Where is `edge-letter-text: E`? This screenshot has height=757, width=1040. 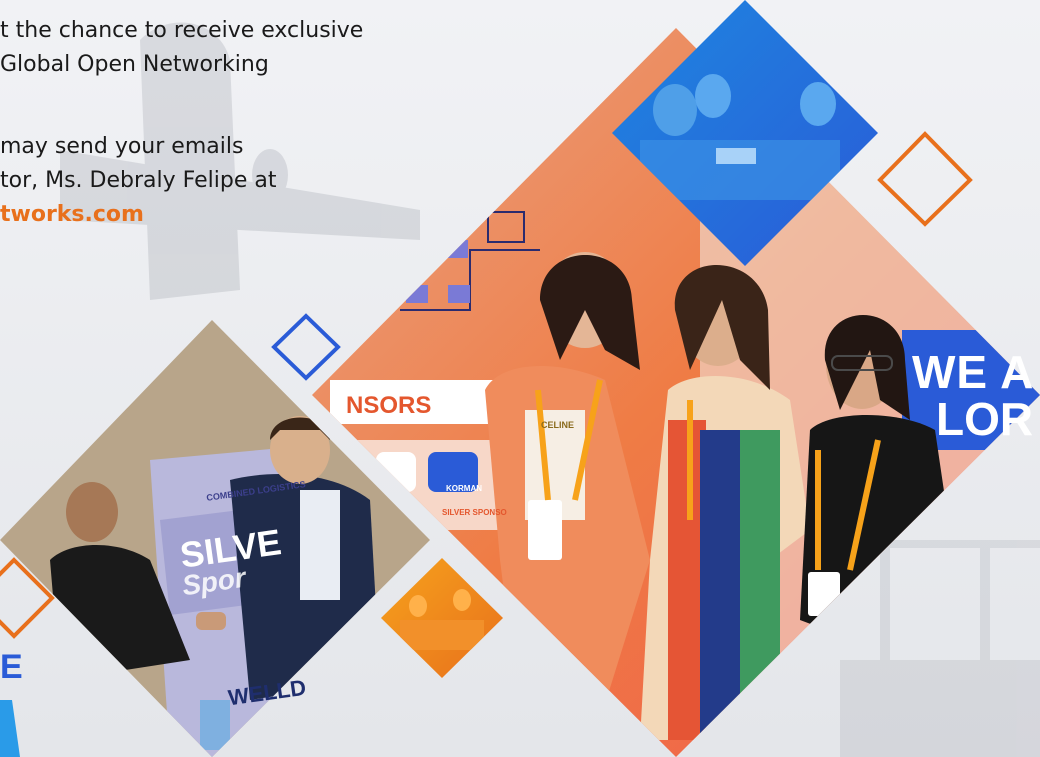 edge-letter-text: E is located at coordinates (11, 667).